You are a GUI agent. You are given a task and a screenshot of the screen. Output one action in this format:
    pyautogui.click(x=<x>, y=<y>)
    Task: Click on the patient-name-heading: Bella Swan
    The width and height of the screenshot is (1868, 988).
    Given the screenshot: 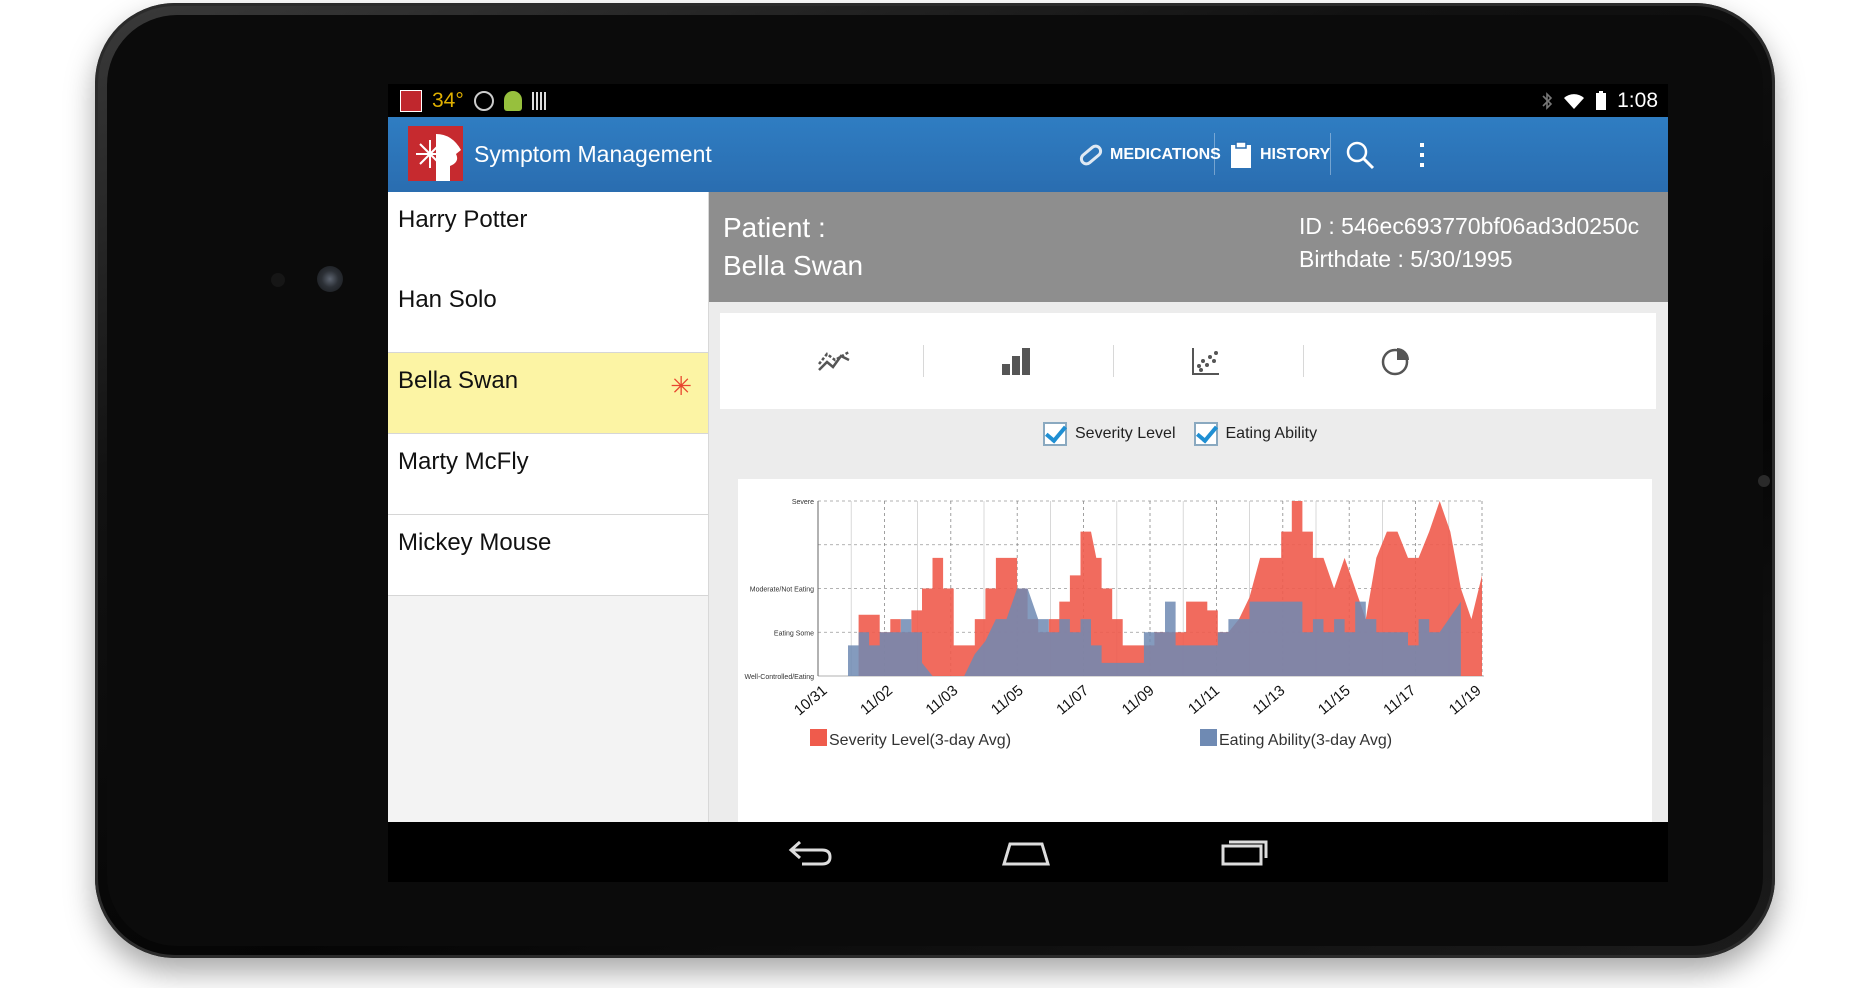 What is the action you would take?
    pyautogui.click(x=793, y=265)
    